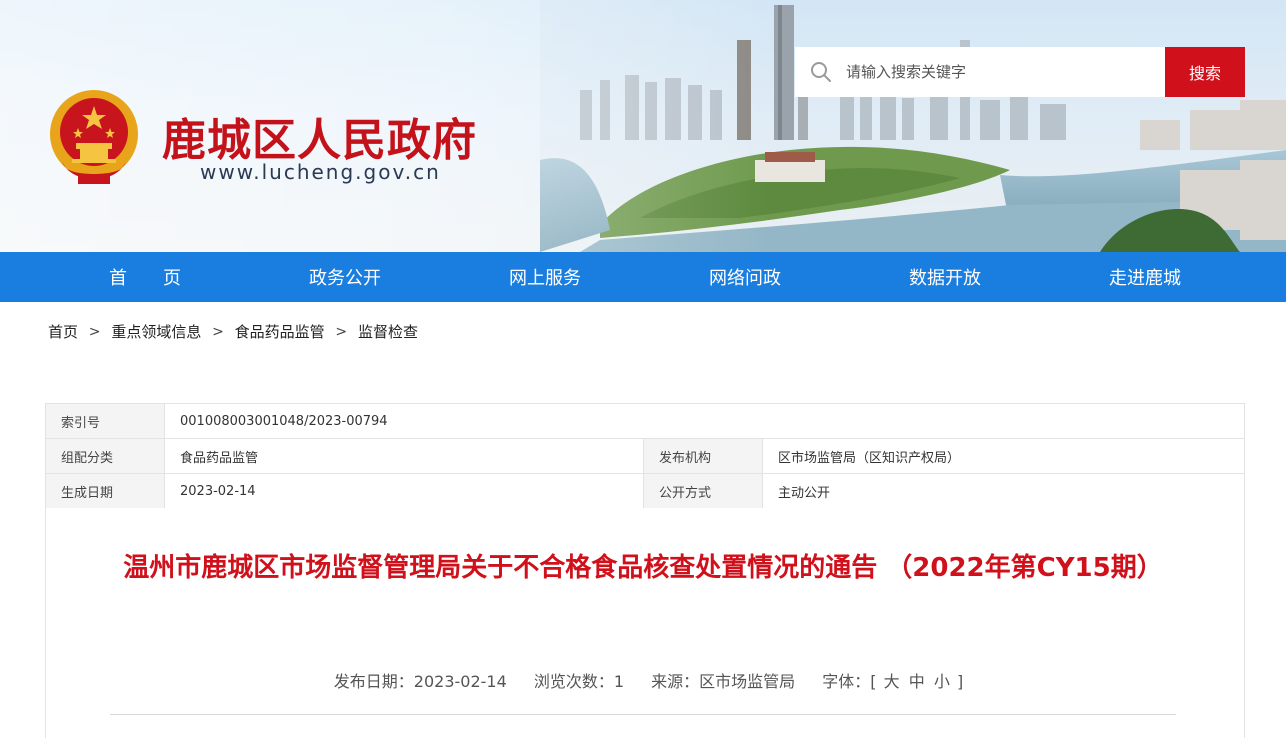 This screenshot has height=738, width=1286. Describe the element at coordinates (1145, 277) in the screenshot. I see `nav-item-about-lucheng: 走进鹿城` at that location.